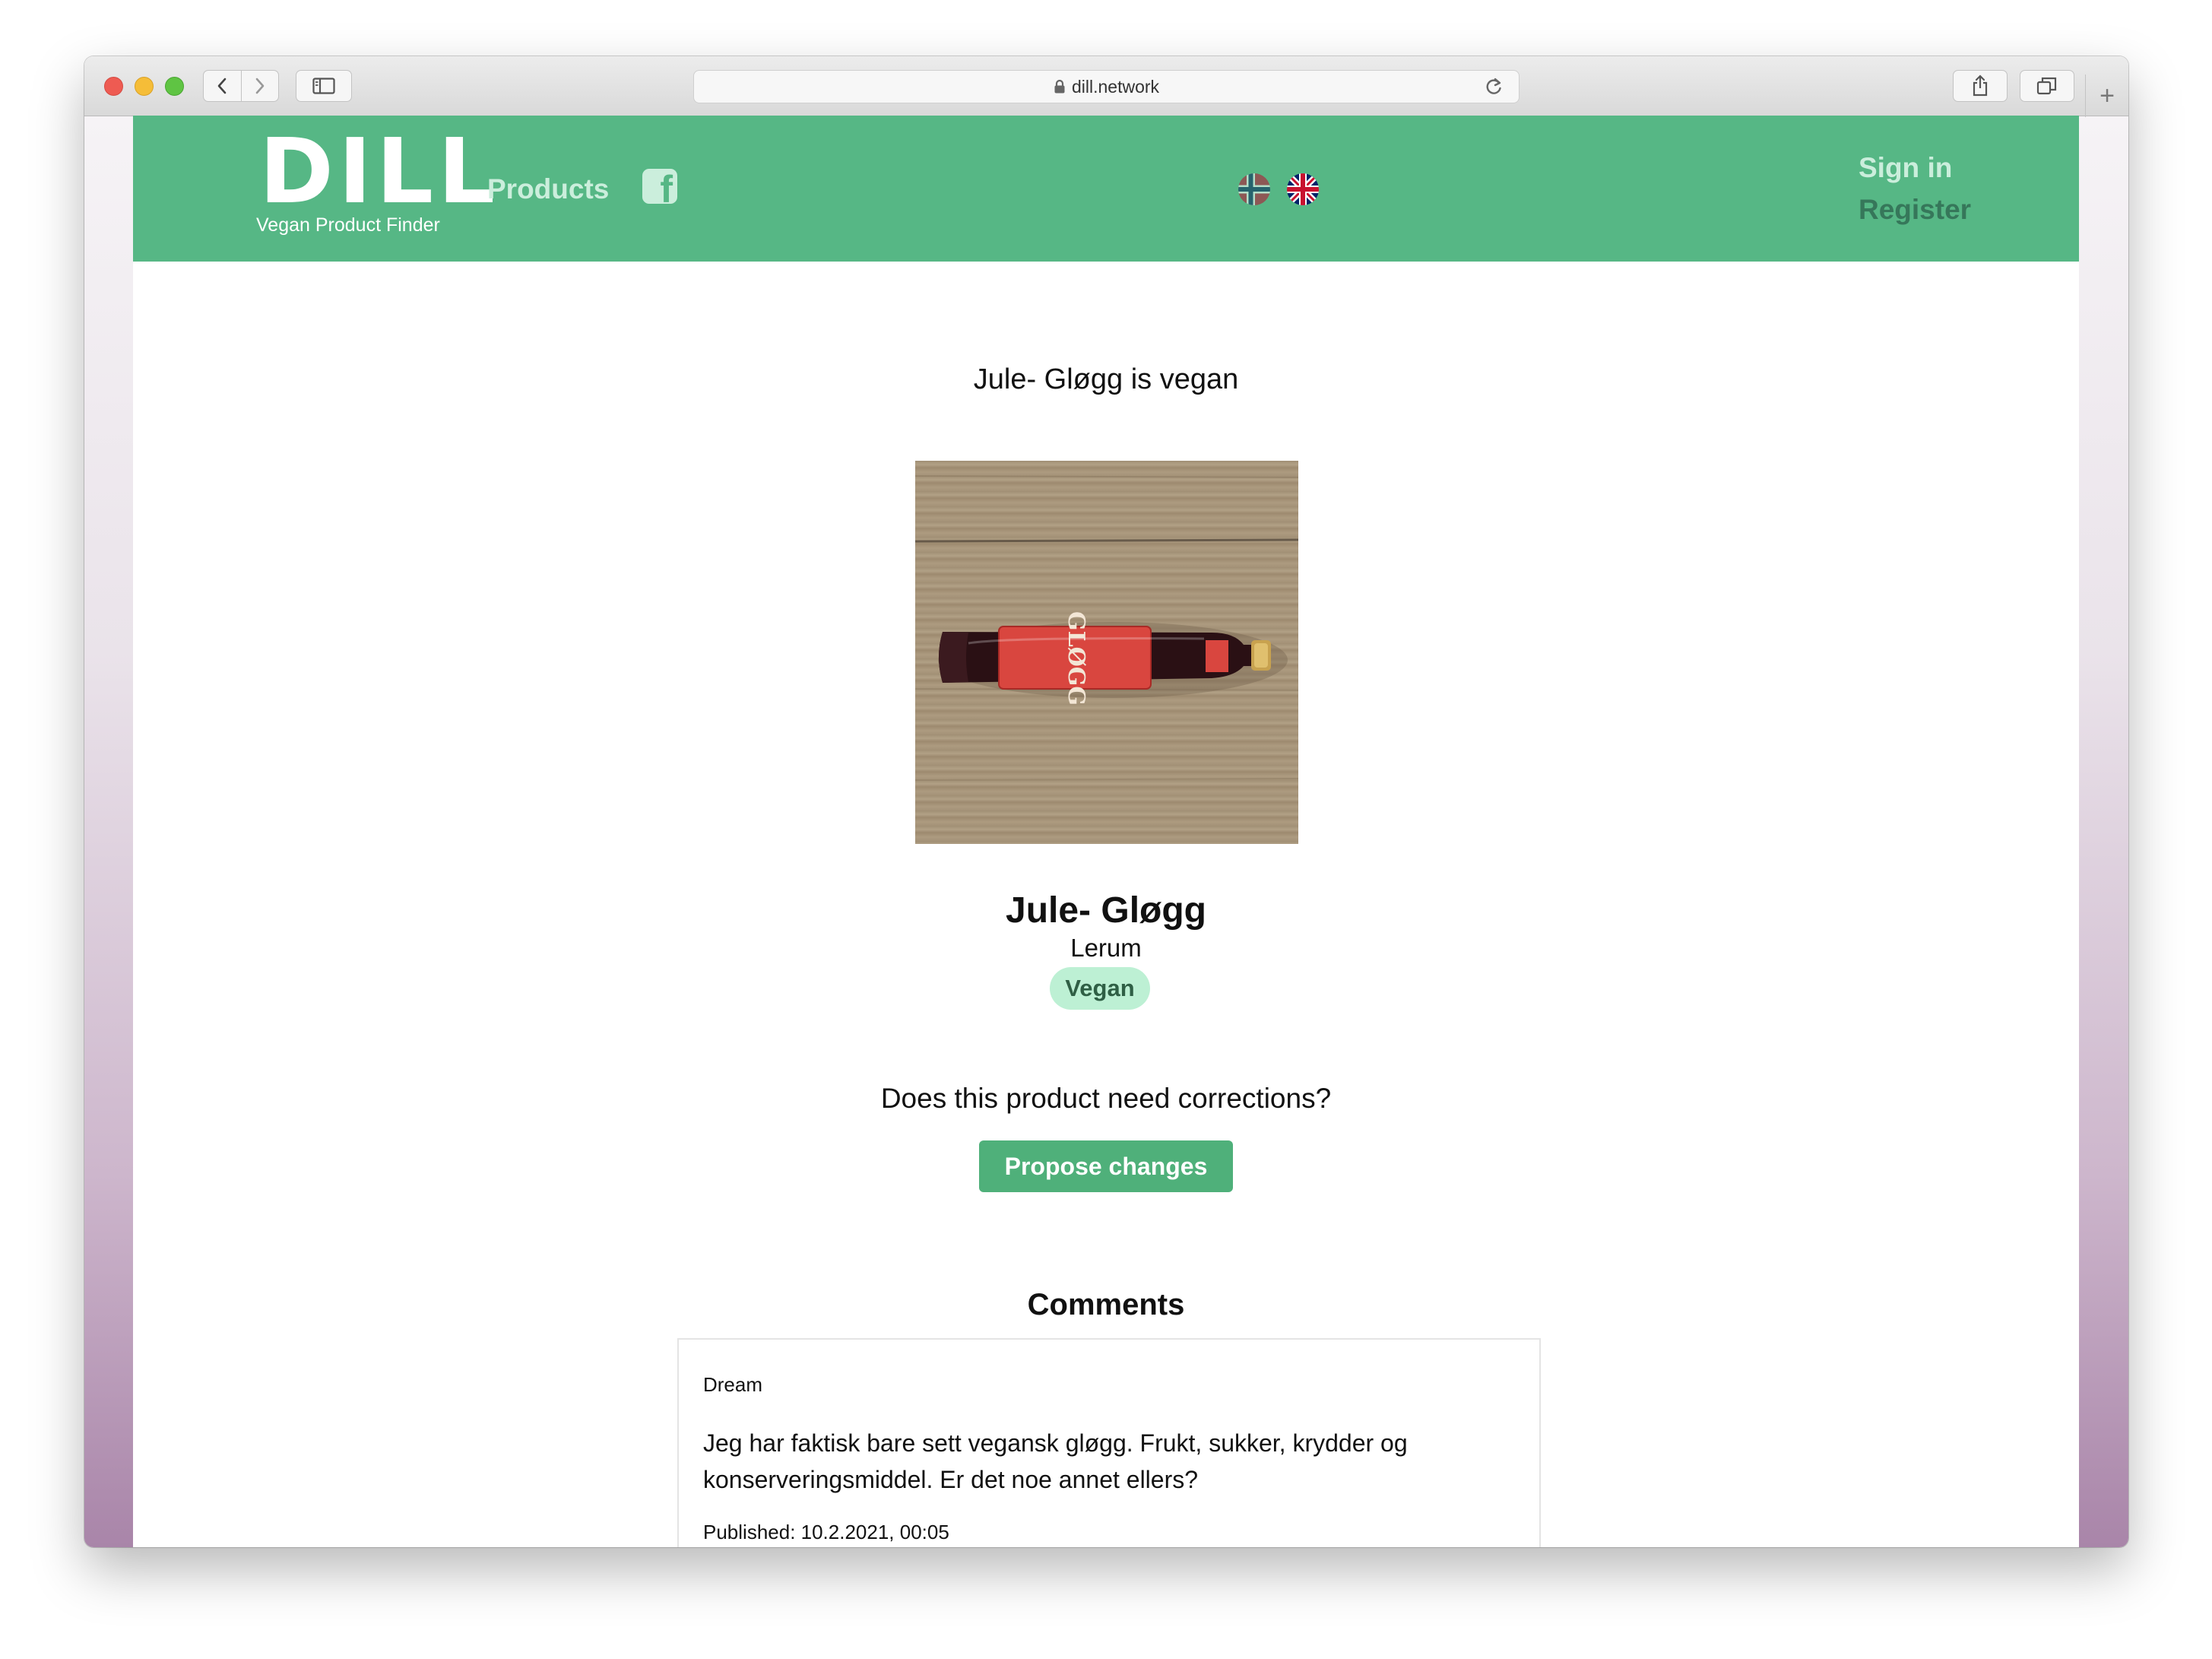  I want to click on reload-icon, so click(1494, 87).